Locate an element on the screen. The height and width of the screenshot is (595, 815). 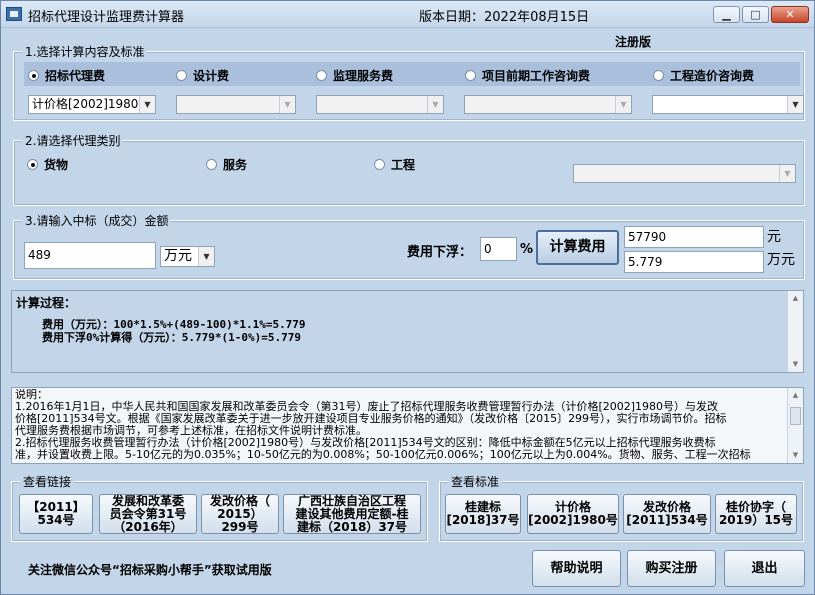
link-2015-299-button: 发改价格（ 2015） 299号 is located at coordinates (240, 514).